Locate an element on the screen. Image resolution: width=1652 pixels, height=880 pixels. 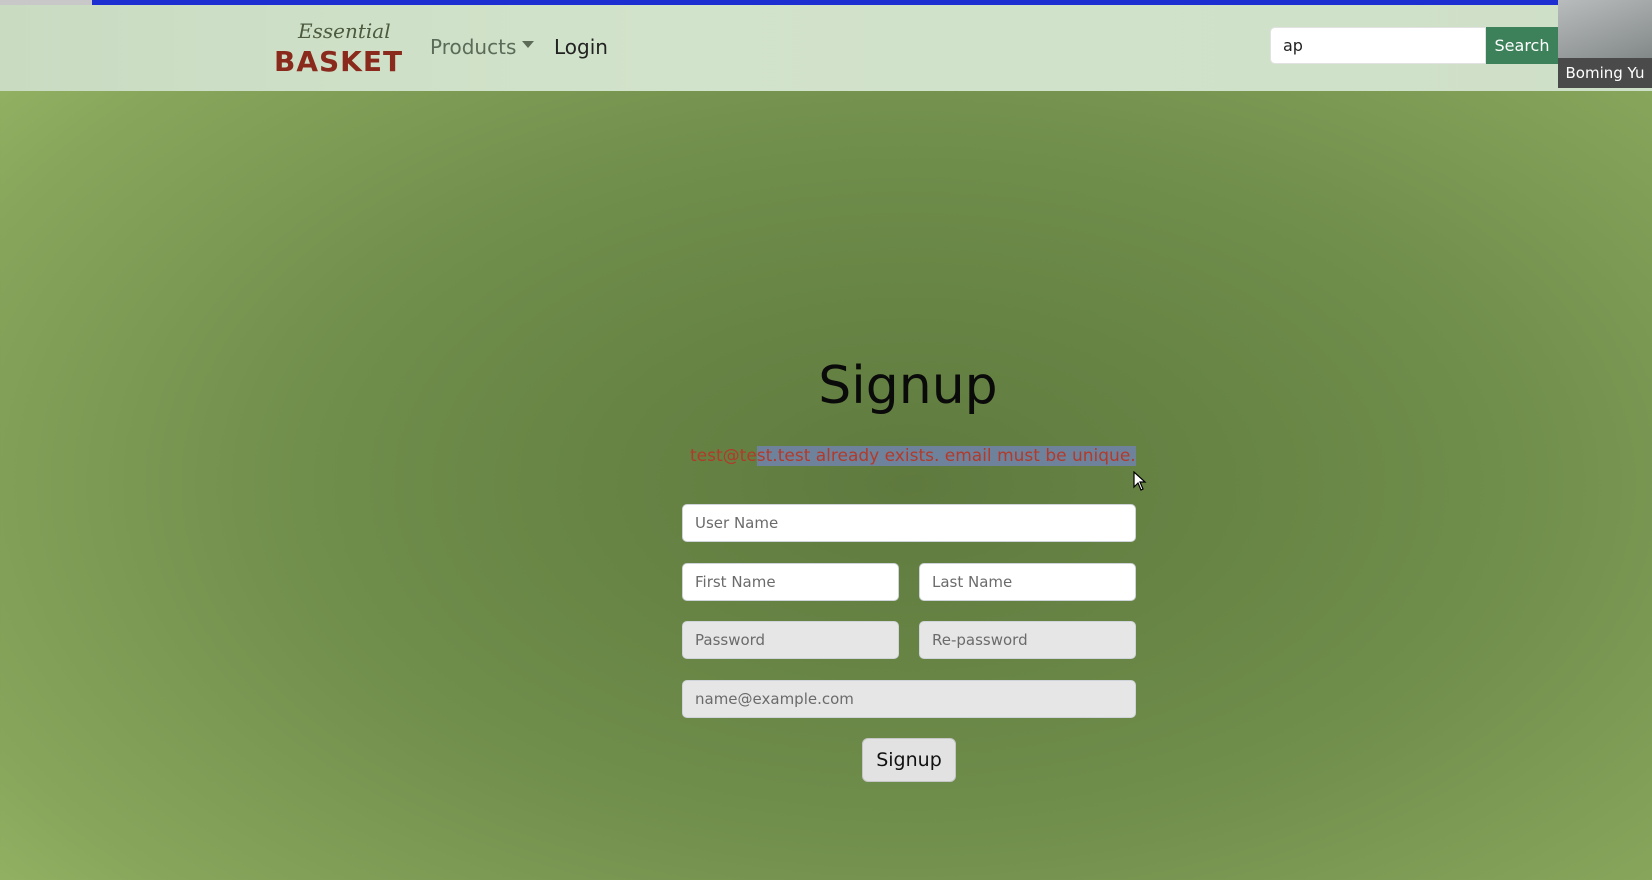
last-name-field is located at coordinates (1027, 582).